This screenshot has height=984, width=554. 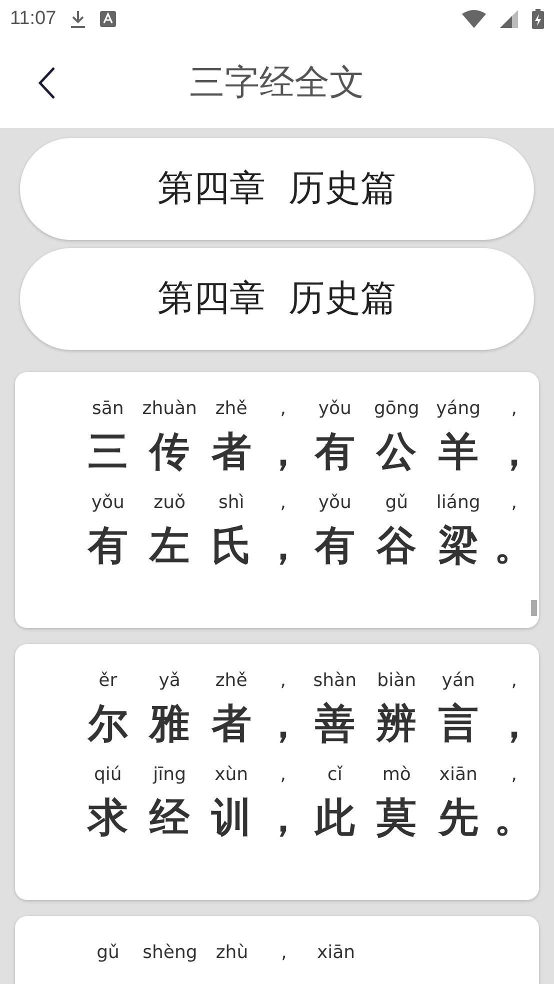 I want to click on pinyin-text: biàn, so click(x=396, y=681).